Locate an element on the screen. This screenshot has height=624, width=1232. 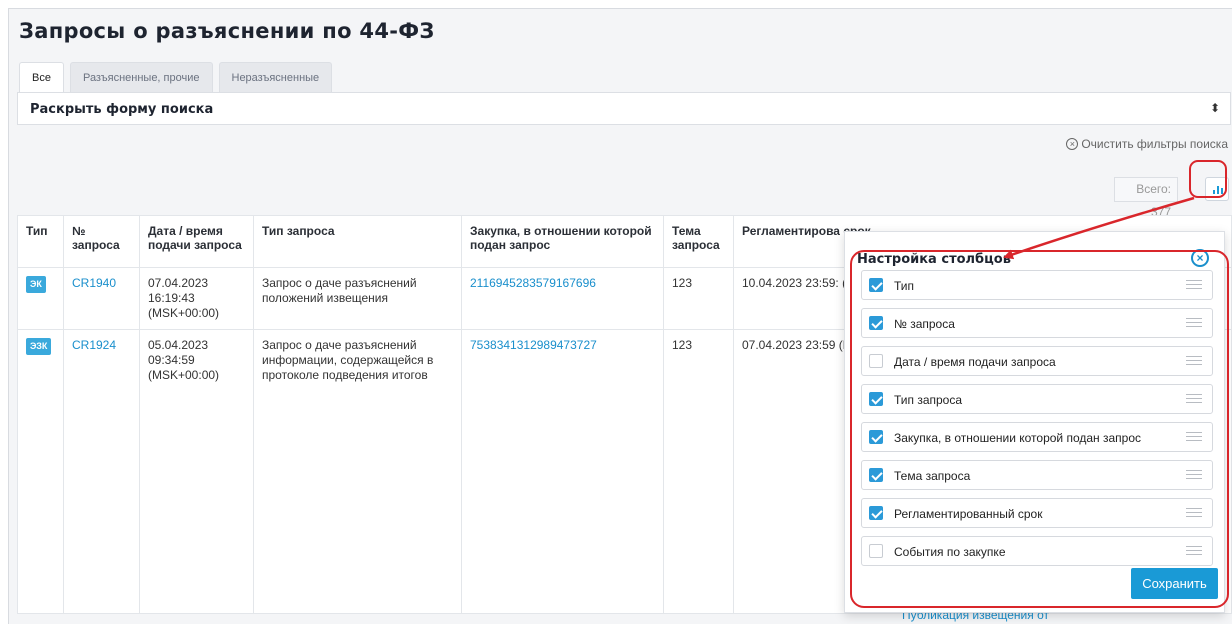
number-cell: CR1924 is located at coordinates (101, 471).